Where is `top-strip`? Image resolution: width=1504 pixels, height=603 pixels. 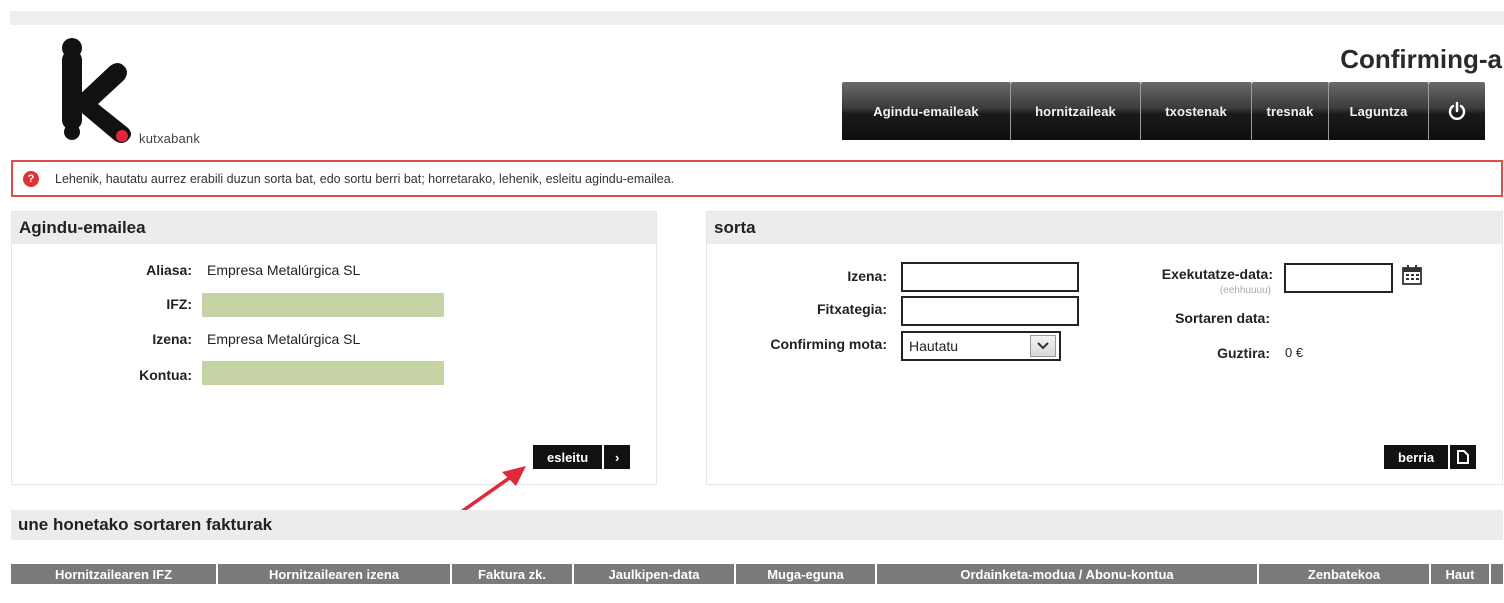 top-strip is located at coordinates (757, 18).